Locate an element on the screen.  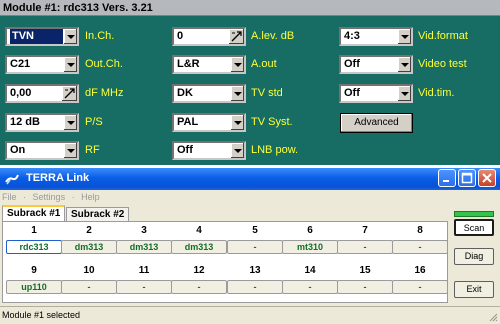
vid-tim-value: Off is located at coordinates (352, 93).